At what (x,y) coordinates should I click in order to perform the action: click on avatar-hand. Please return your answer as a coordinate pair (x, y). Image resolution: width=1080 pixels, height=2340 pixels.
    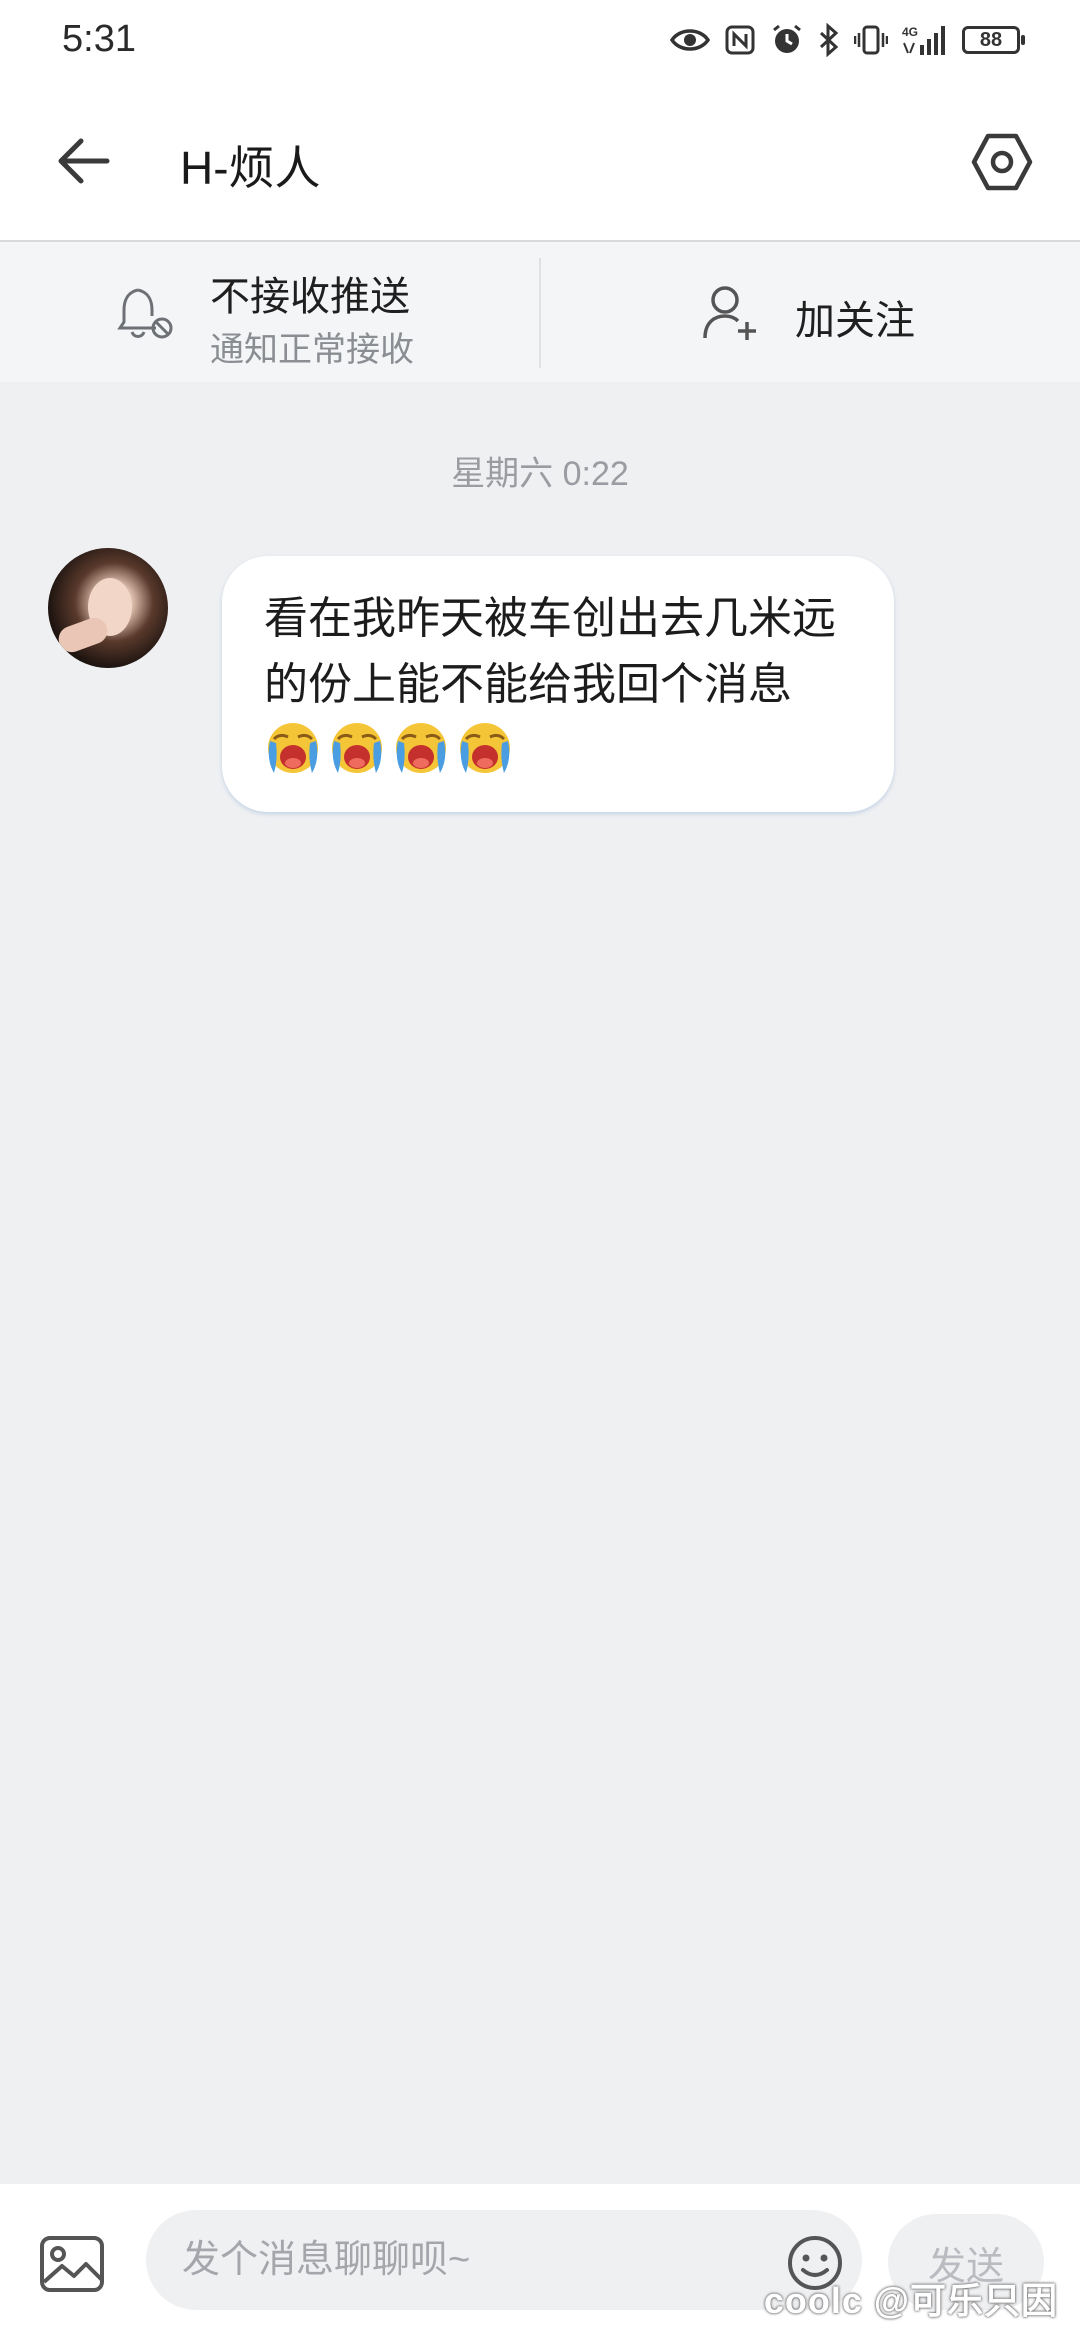
    Looking at the image, I should click on (83, 635).